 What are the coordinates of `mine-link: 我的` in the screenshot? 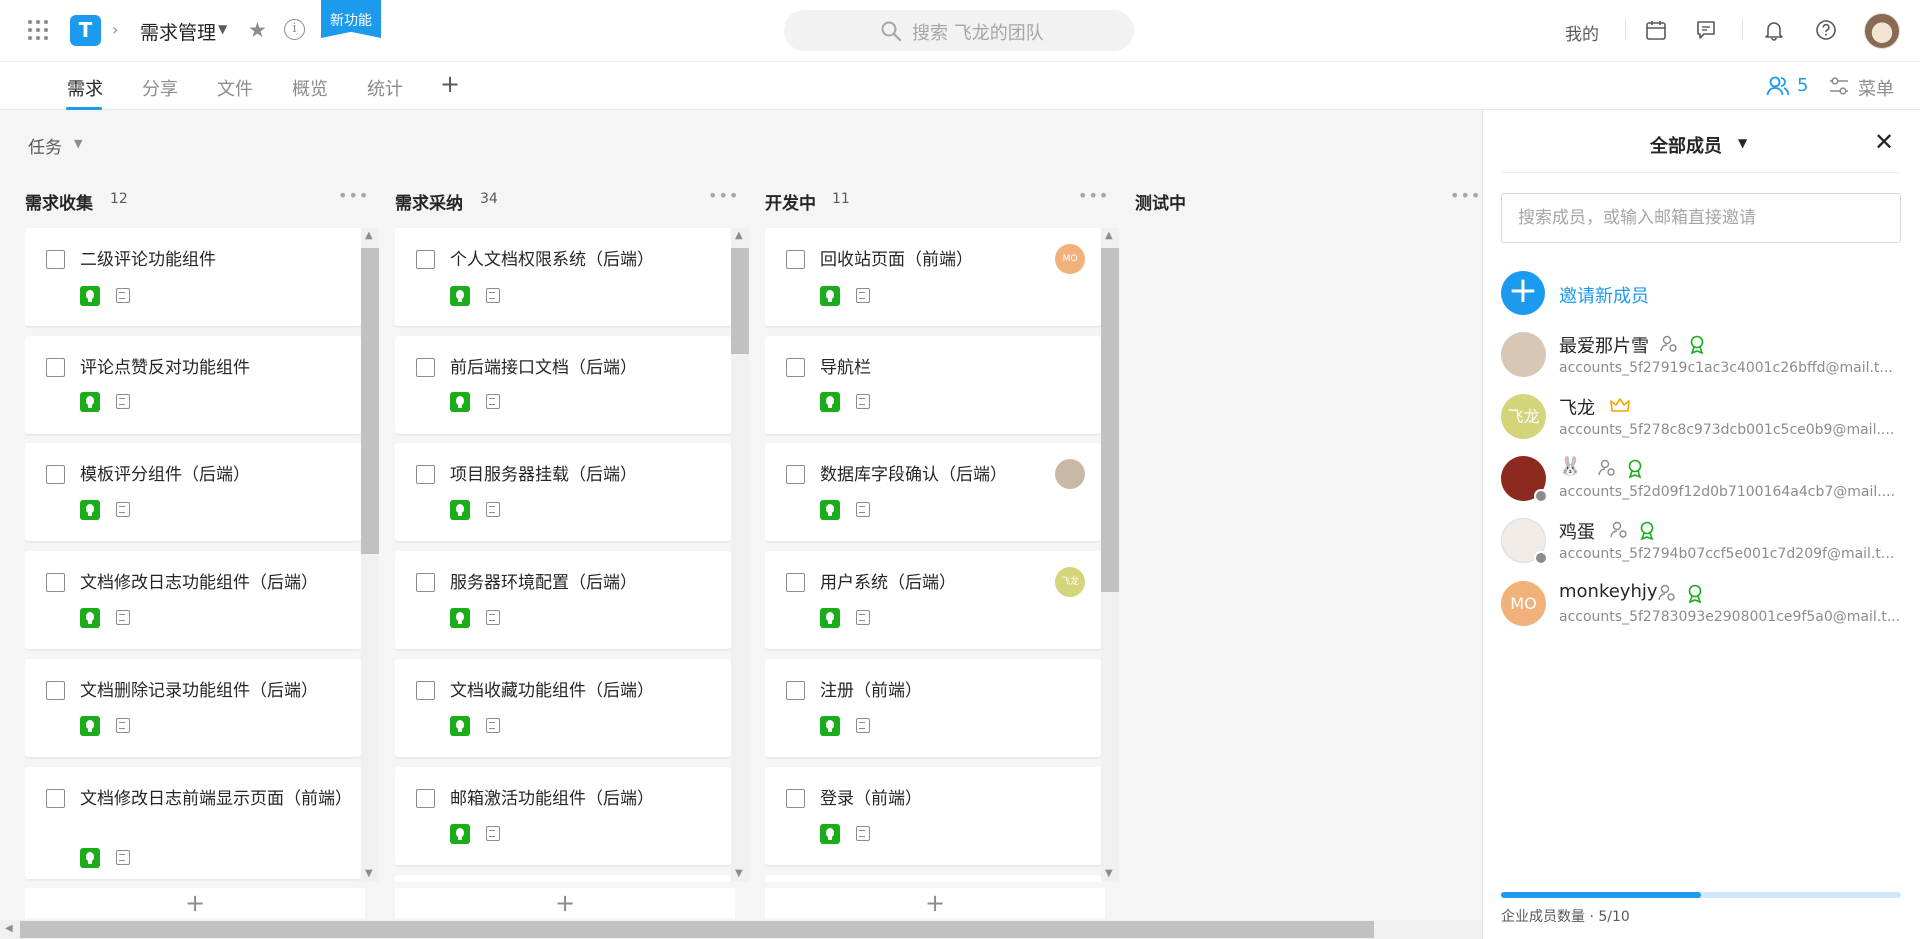 It's located at (1582, 32).